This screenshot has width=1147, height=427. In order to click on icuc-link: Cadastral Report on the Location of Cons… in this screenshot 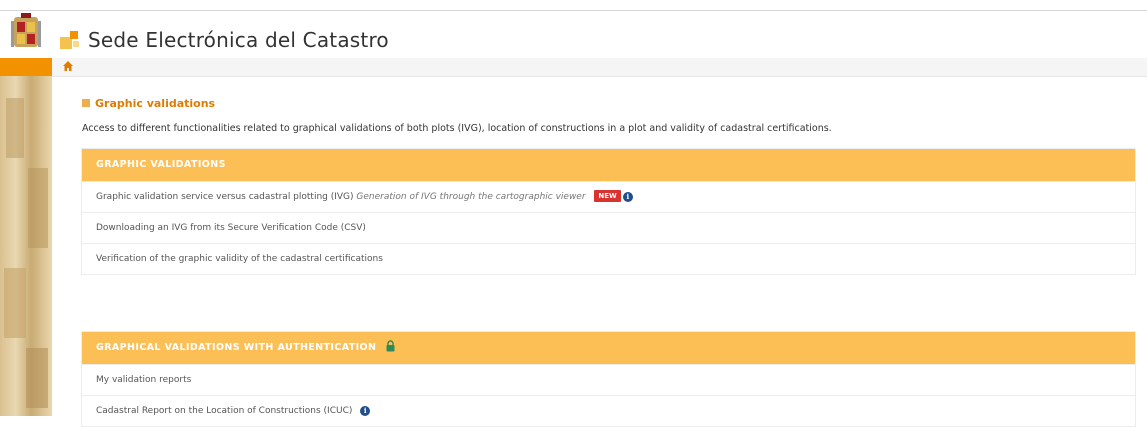, I will do `click(224, 411)`.